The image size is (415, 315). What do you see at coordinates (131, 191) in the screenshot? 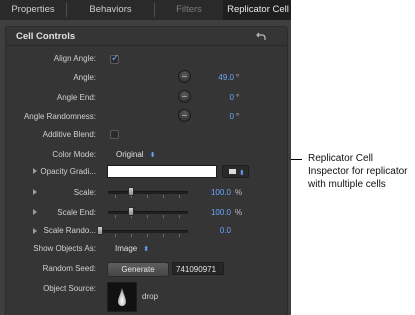
I see `scale-slider-thumb` at bounding box center [131, 191].